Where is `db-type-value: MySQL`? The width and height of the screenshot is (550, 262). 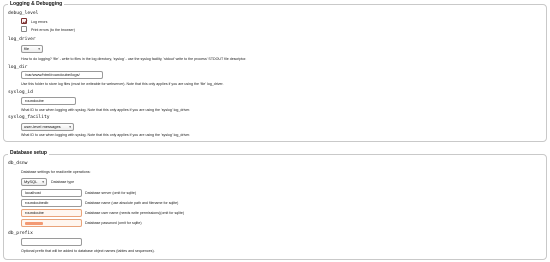 db-type-value: MySQL is located at coordinates (31, 181).